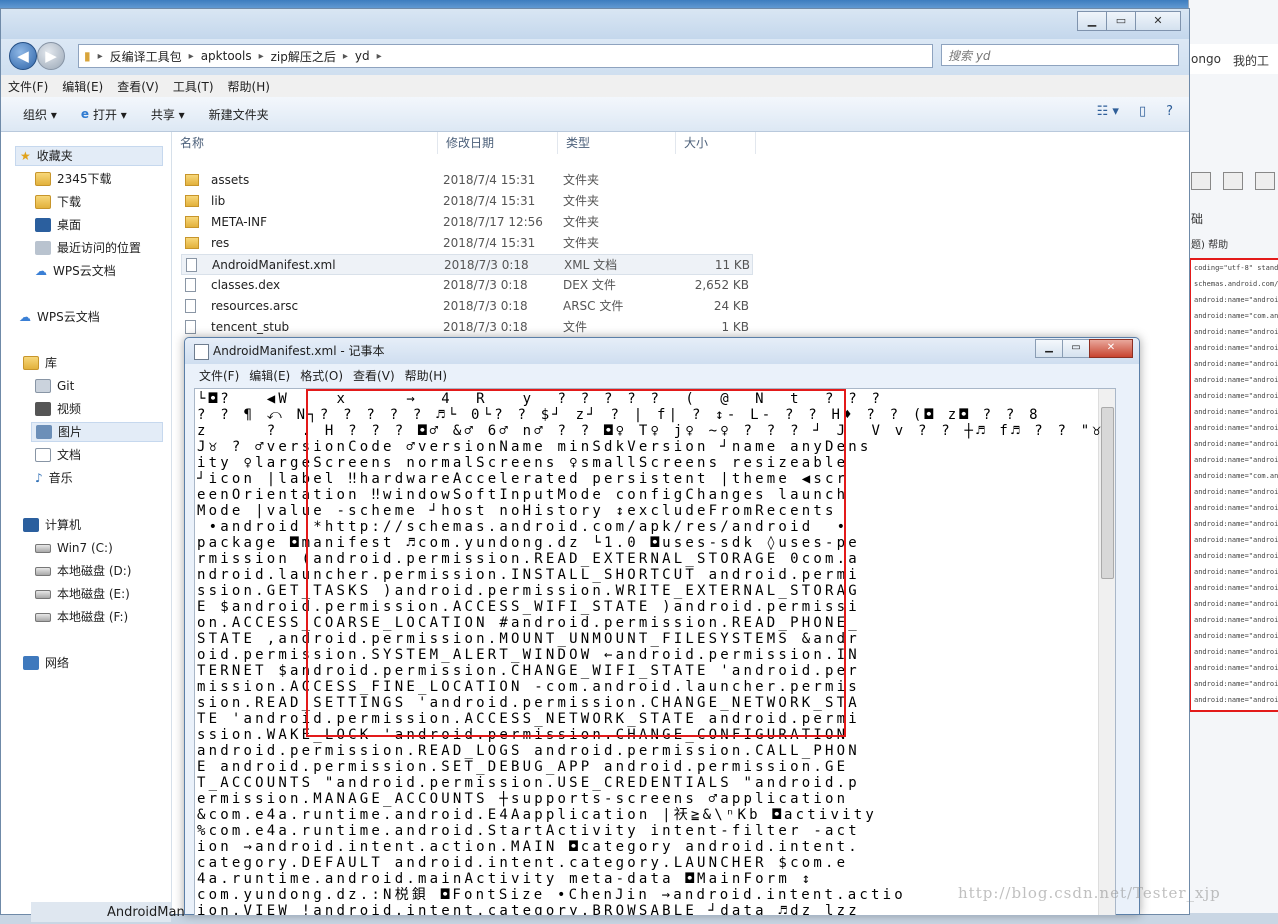  I want to click on nav-item: 文档, so click(58, 455).